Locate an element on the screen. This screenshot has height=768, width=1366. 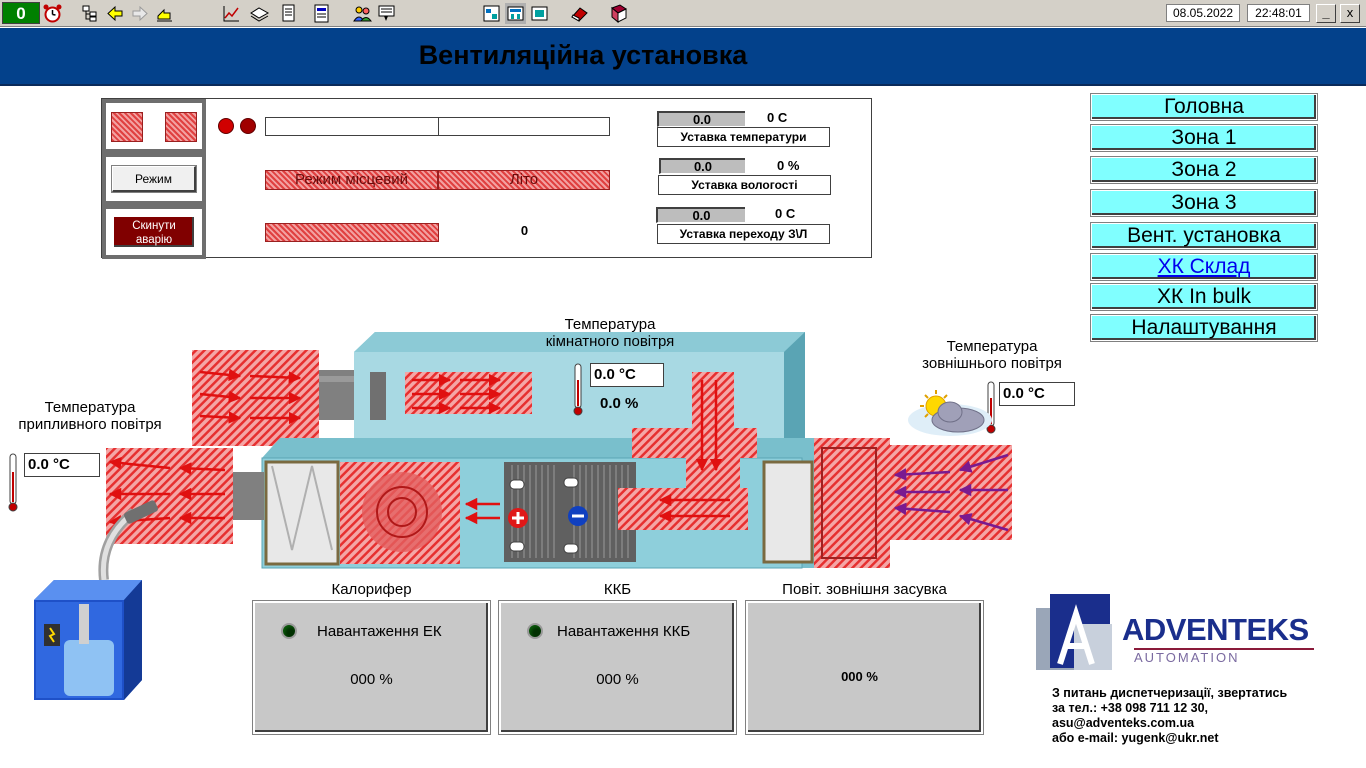
alarm-status-bar is located at coordinates (352, 232).